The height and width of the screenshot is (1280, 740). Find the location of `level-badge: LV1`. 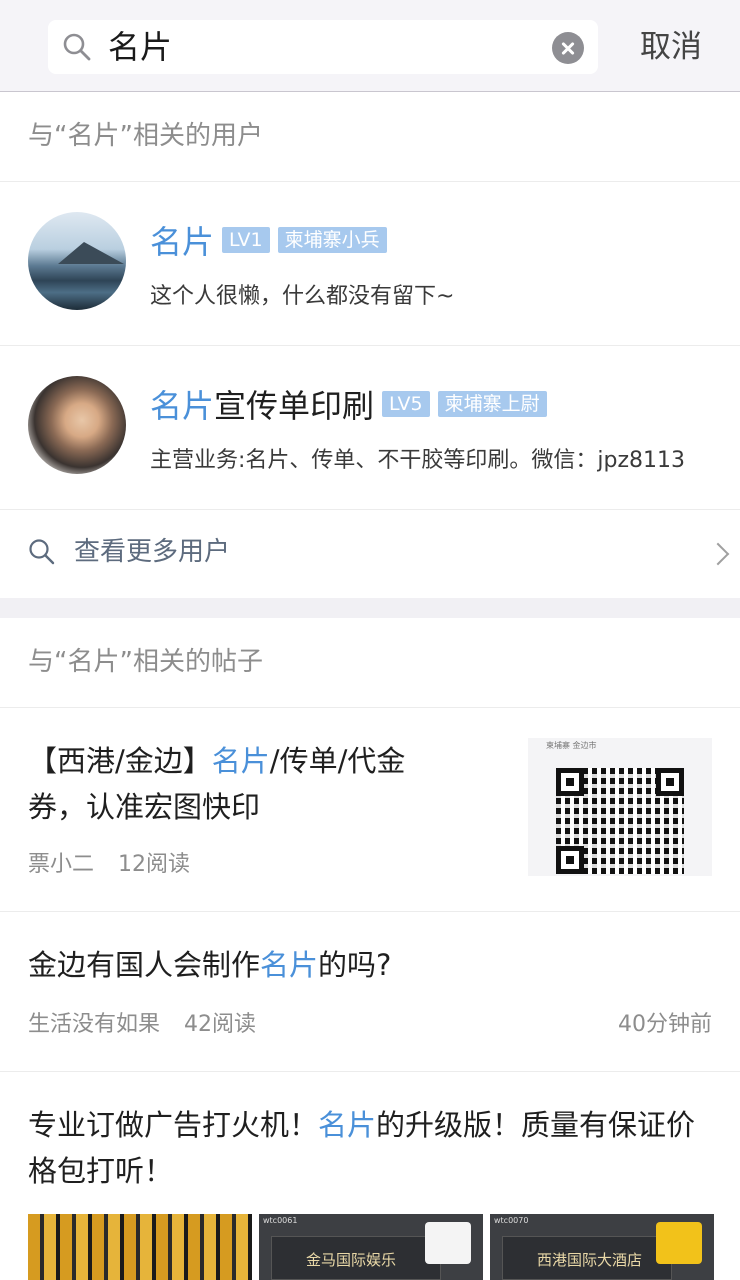

level-badge: LV1 is located at coordinates (246, 240).